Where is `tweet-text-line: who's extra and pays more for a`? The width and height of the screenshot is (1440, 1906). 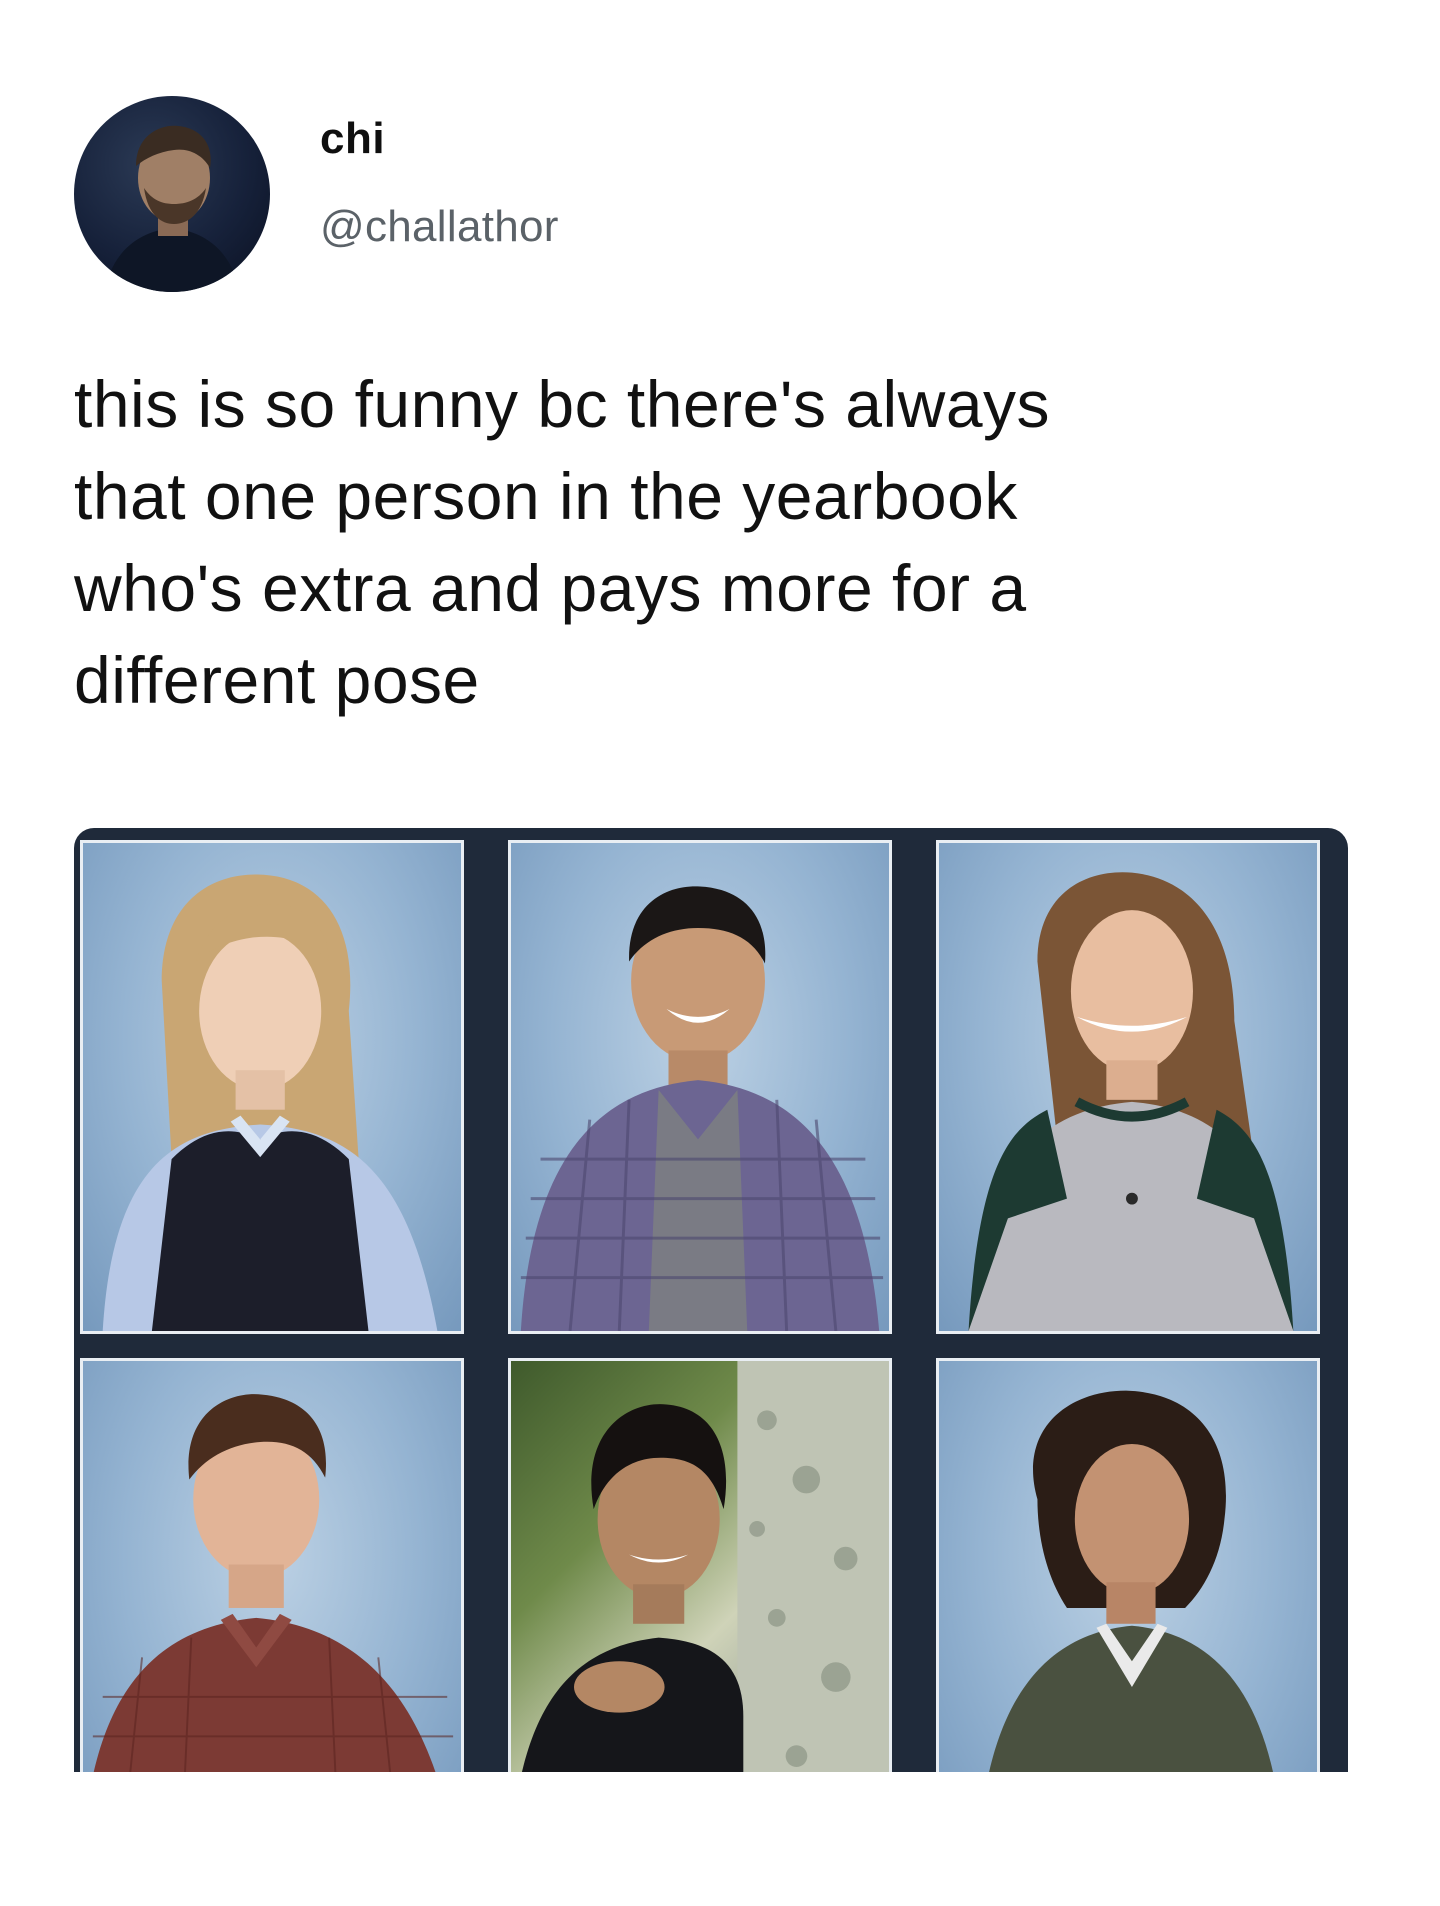 tweet-text-line: who's extra and pays more for a is located at coordinates (550, 588).